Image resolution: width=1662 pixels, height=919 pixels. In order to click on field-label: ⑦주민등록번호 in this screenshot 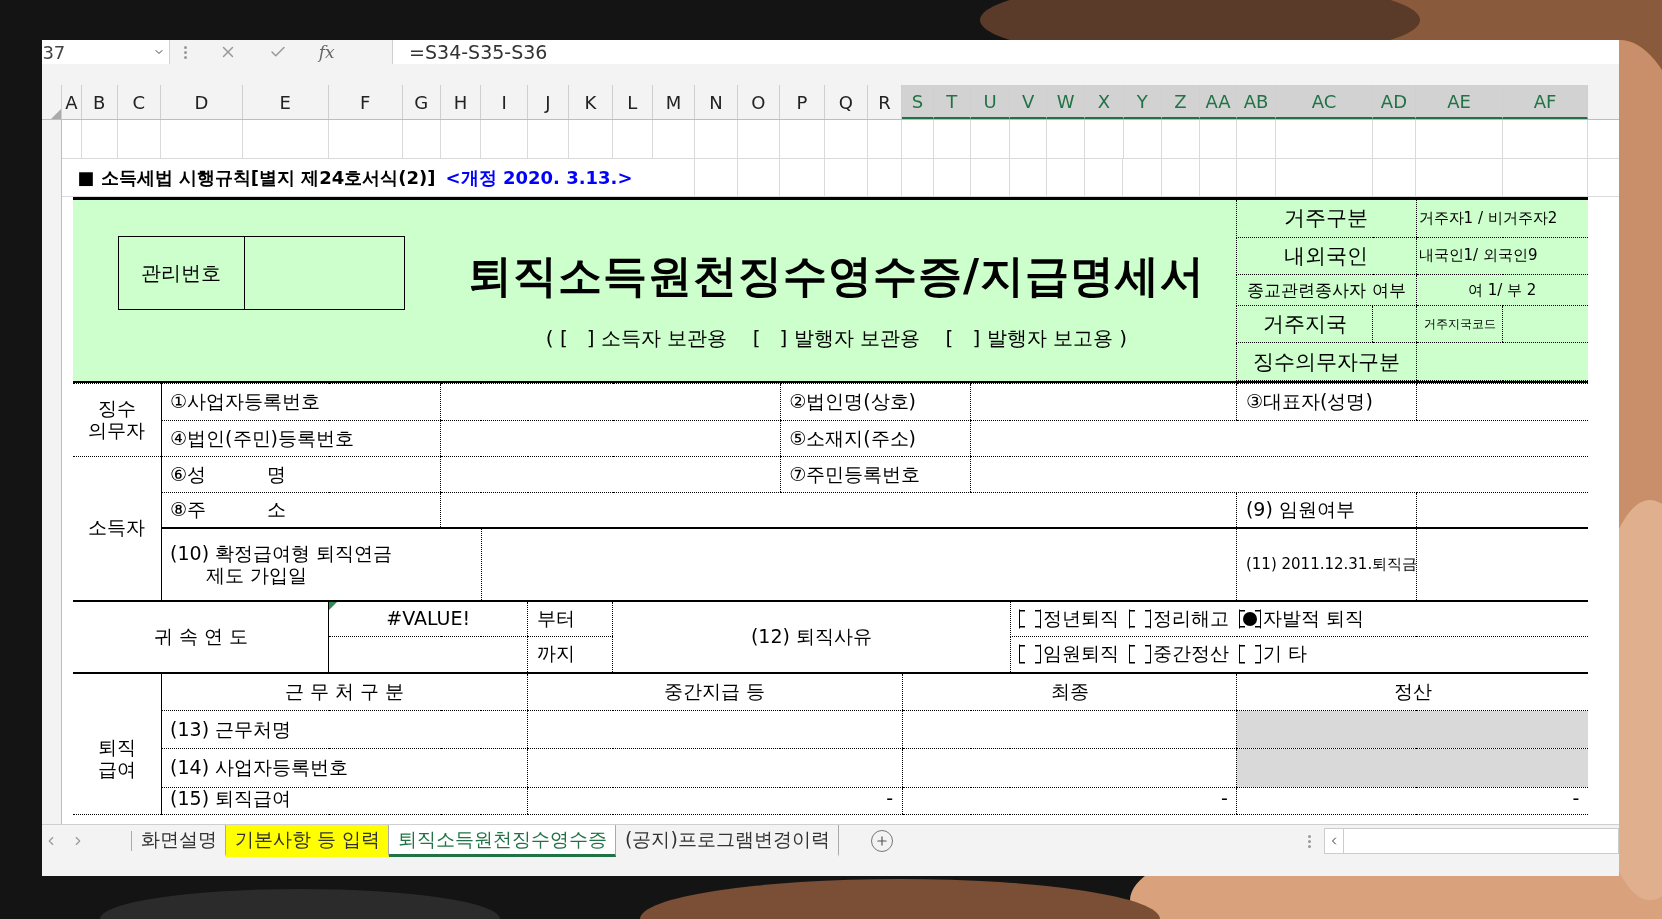, I will do `click(875, 474)`.